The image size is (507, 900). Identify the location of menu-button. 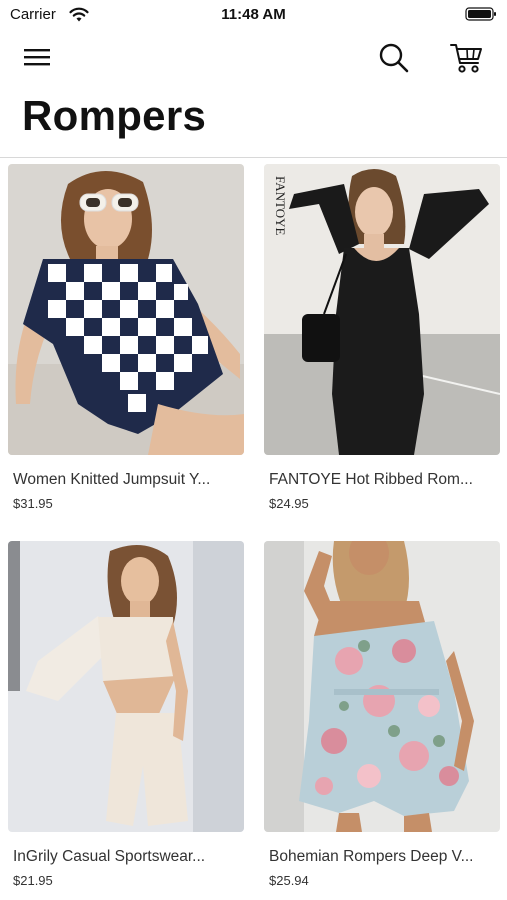
(39, 58).